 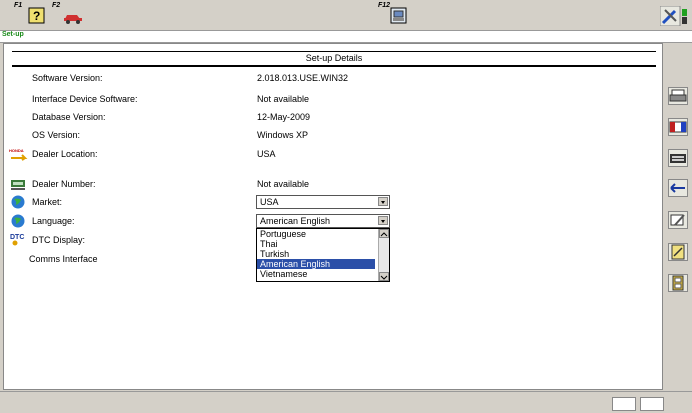 I want to click on market-globe-icon, so click(x=18, y=202).